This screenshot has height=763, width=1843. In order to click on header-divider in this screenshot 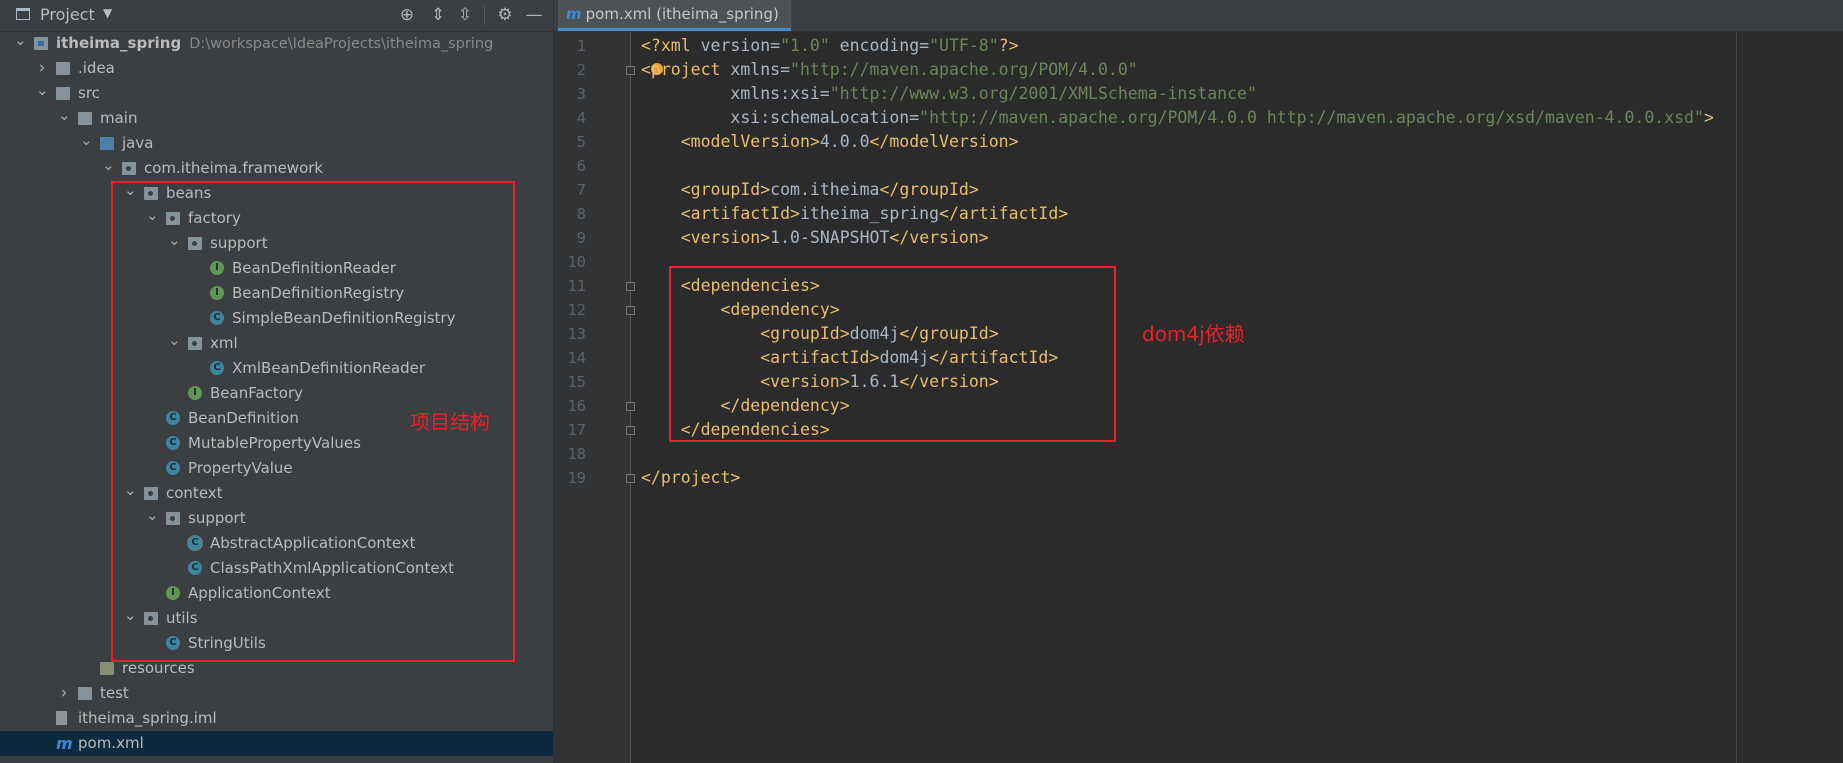, I will do `click(484, 15)`.